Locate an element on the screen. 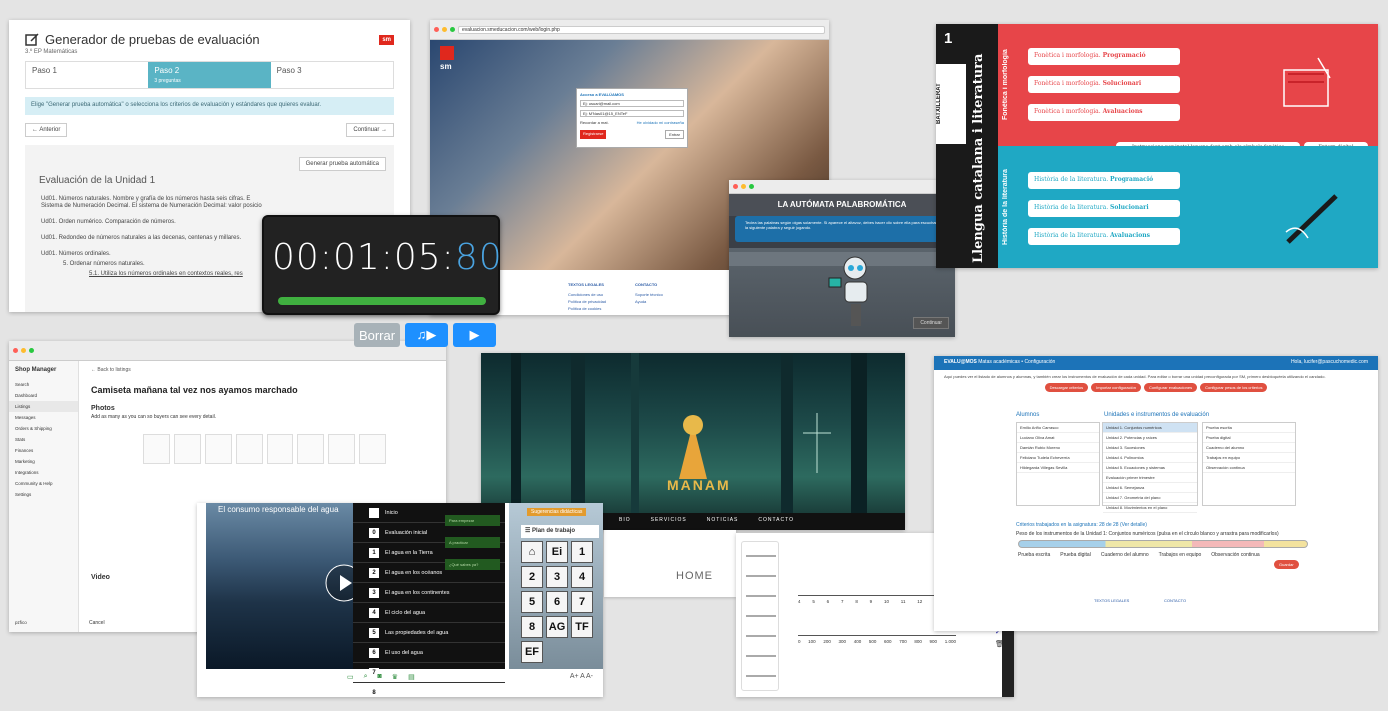 The image size is (1388, 711). unit-menu-item: 3 El agua en los continentes is located at coordinates (429, 593).